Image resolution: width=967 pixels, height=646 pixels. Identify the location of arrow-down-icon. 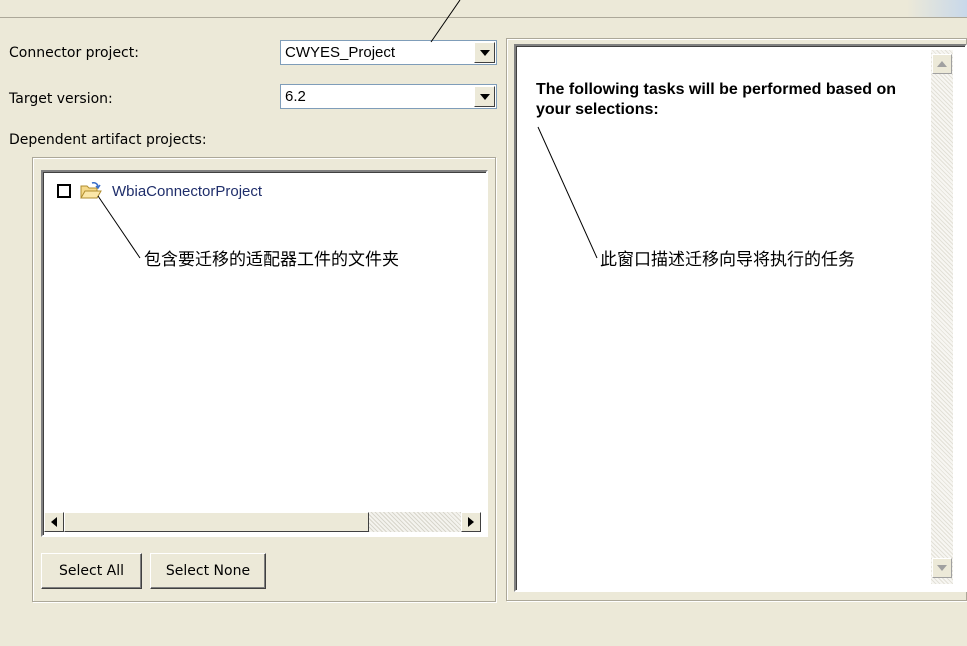
(942, 568).